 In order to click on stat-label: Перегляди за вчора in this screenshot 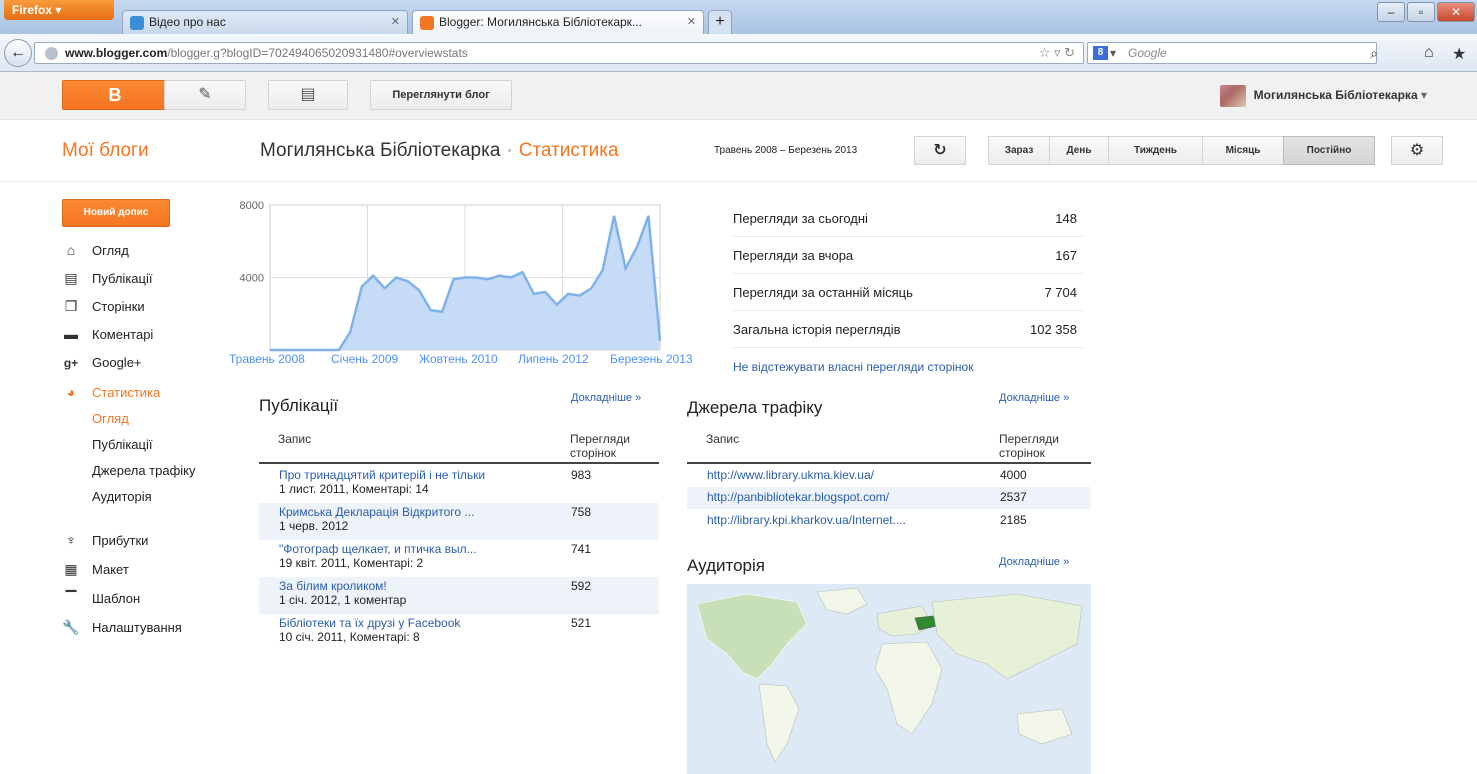, I will do `click(793, 255)`.